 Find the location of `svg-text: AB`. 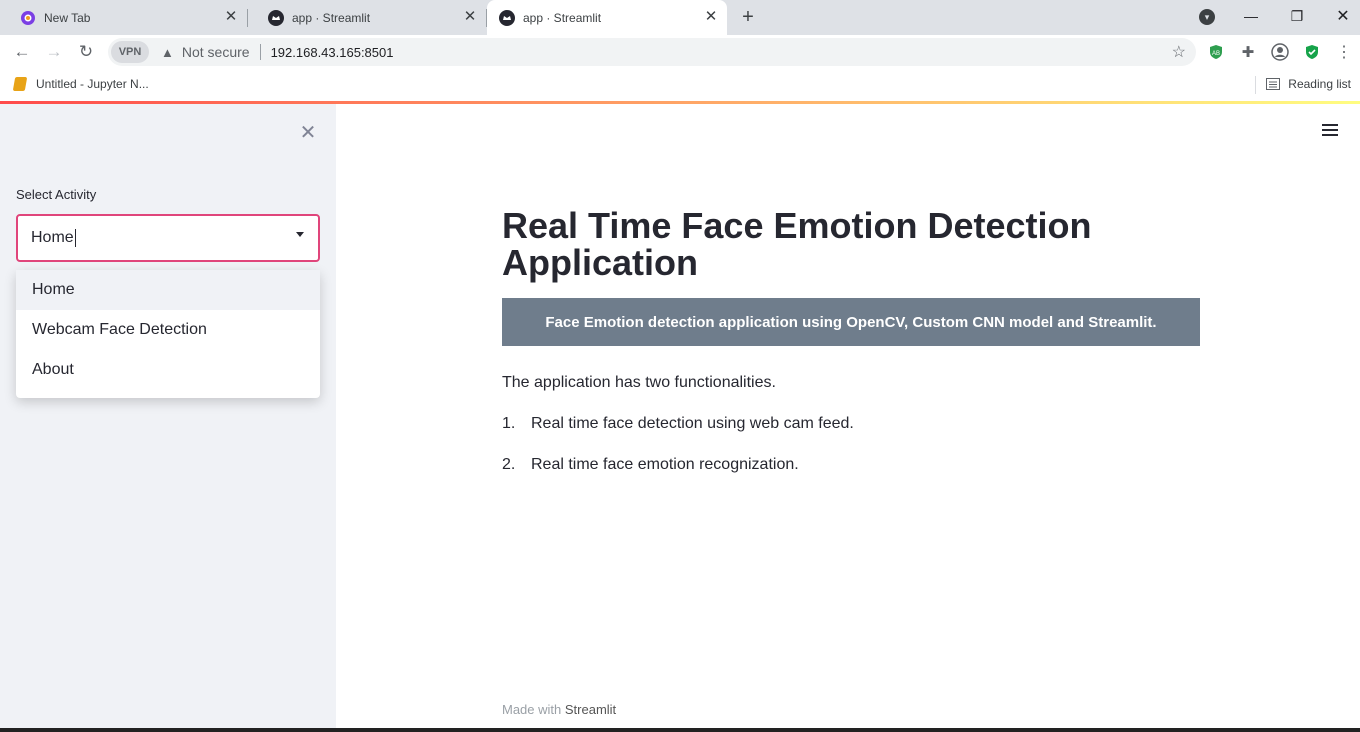

svg-text: AB is located at coordinates (1216, 54).